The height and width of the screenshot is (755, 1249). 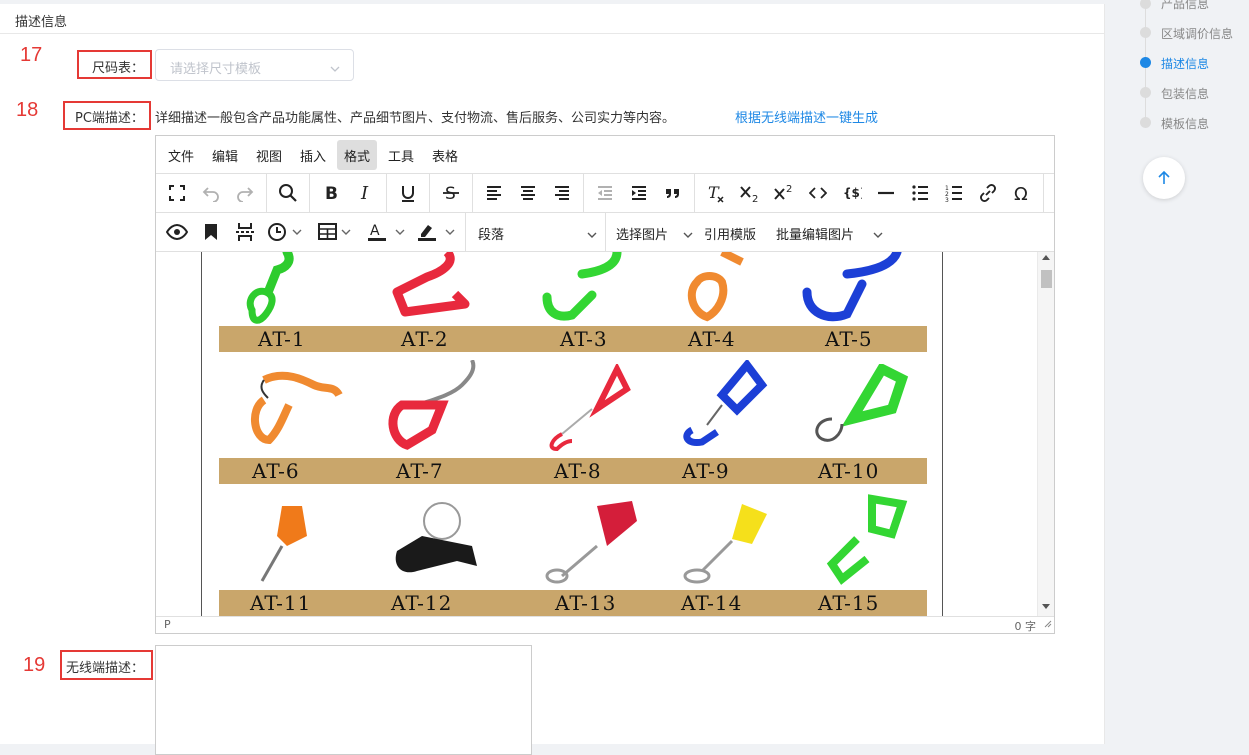 I want to click on insert-datetime-clock-icon, so click(x=288, y=232).